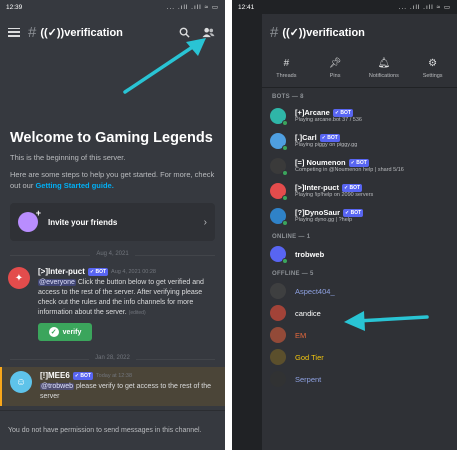 The image size is (457, 450). Describe the element at coordinates (310, 254) in the screenshot. I see `member-name-text: trobweb` at that location.